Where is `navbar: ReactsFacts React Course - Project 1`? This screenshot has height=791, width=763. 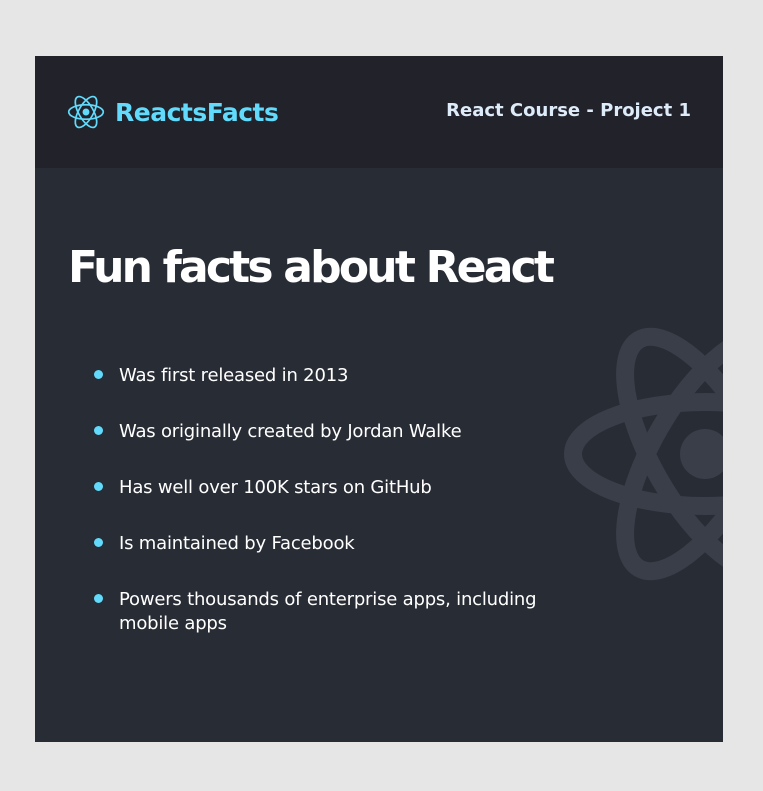
navbar: ReactsFacts React Course - Project 1 is located at coordinates (379, 112).